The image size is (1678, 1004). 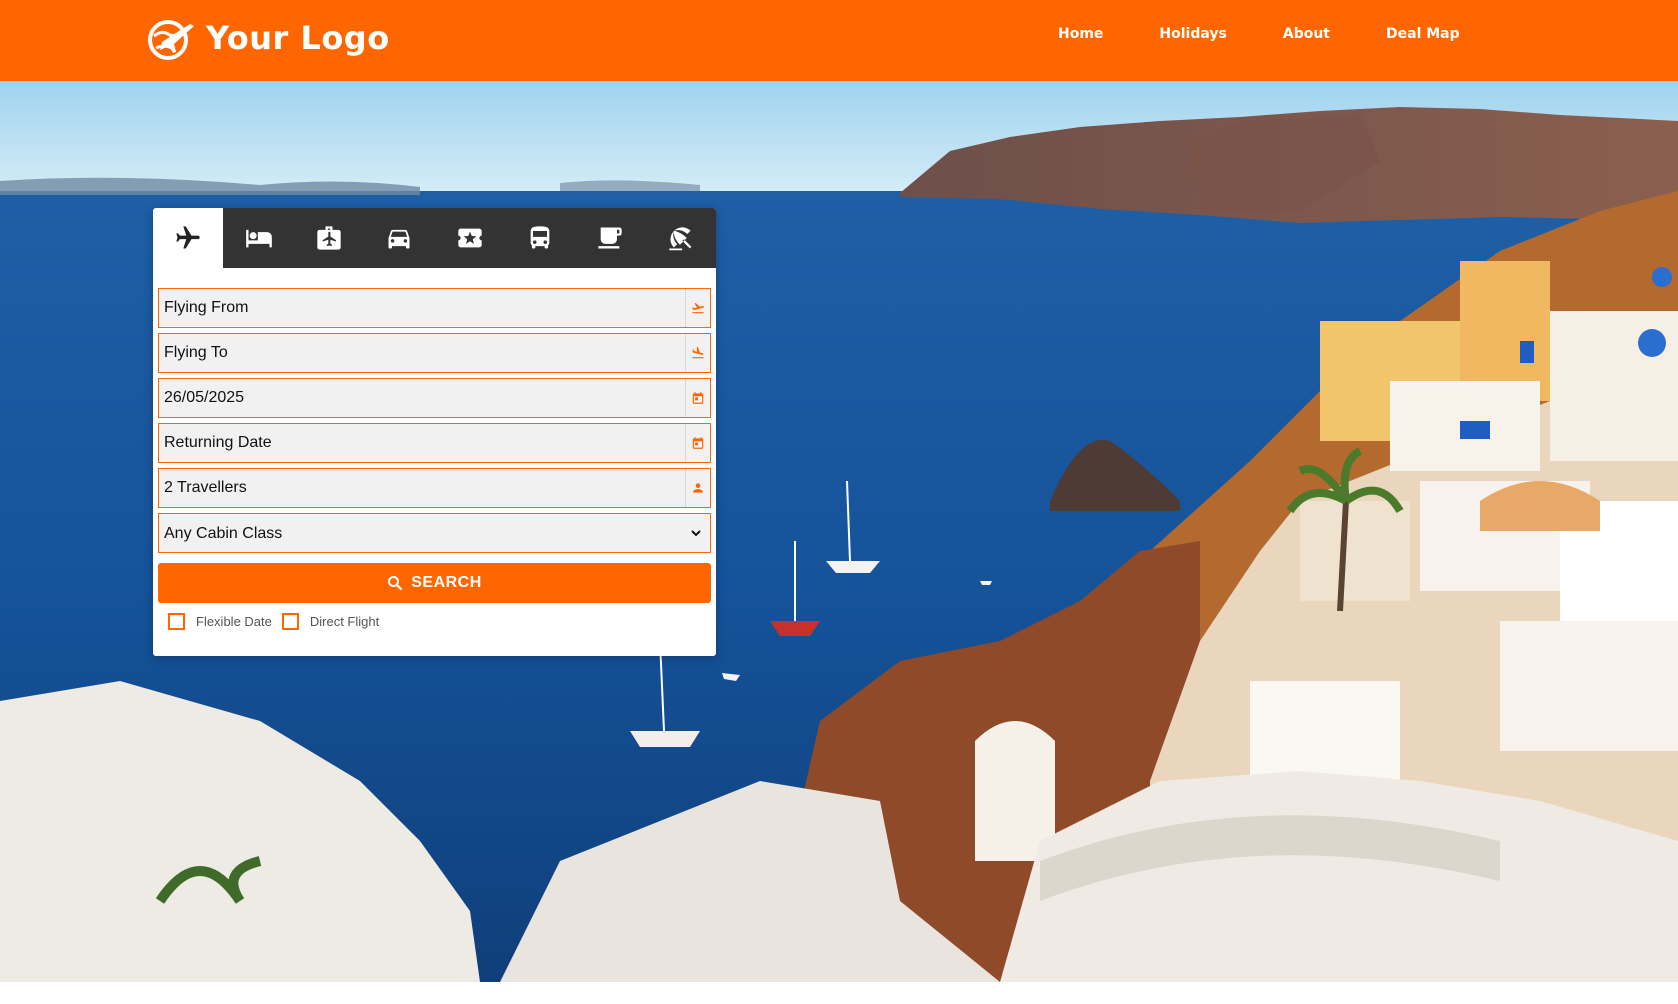 I want to click on depart-date-field, so click(x=434, y=398).